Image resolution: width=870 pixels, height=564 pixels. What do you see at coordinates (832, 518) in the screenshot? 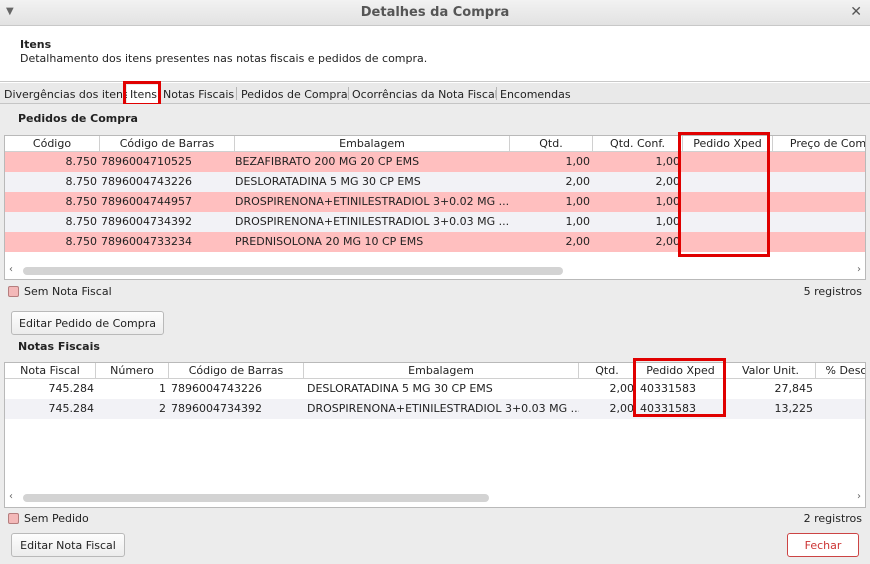
I see `notas-record-count: 2 registros` at bounding box center [832, 518].